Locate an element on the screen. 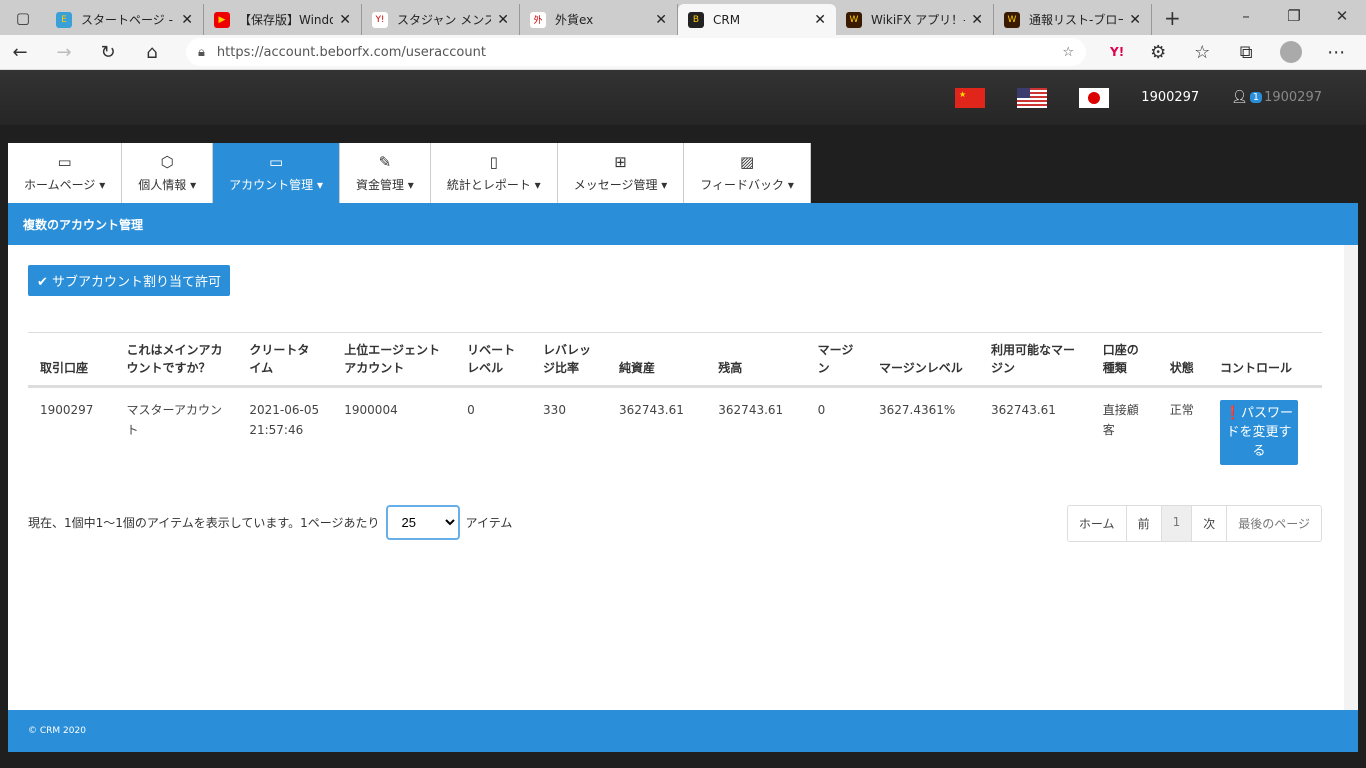  favicon-icon: W is located at coordinates (1012, 19).